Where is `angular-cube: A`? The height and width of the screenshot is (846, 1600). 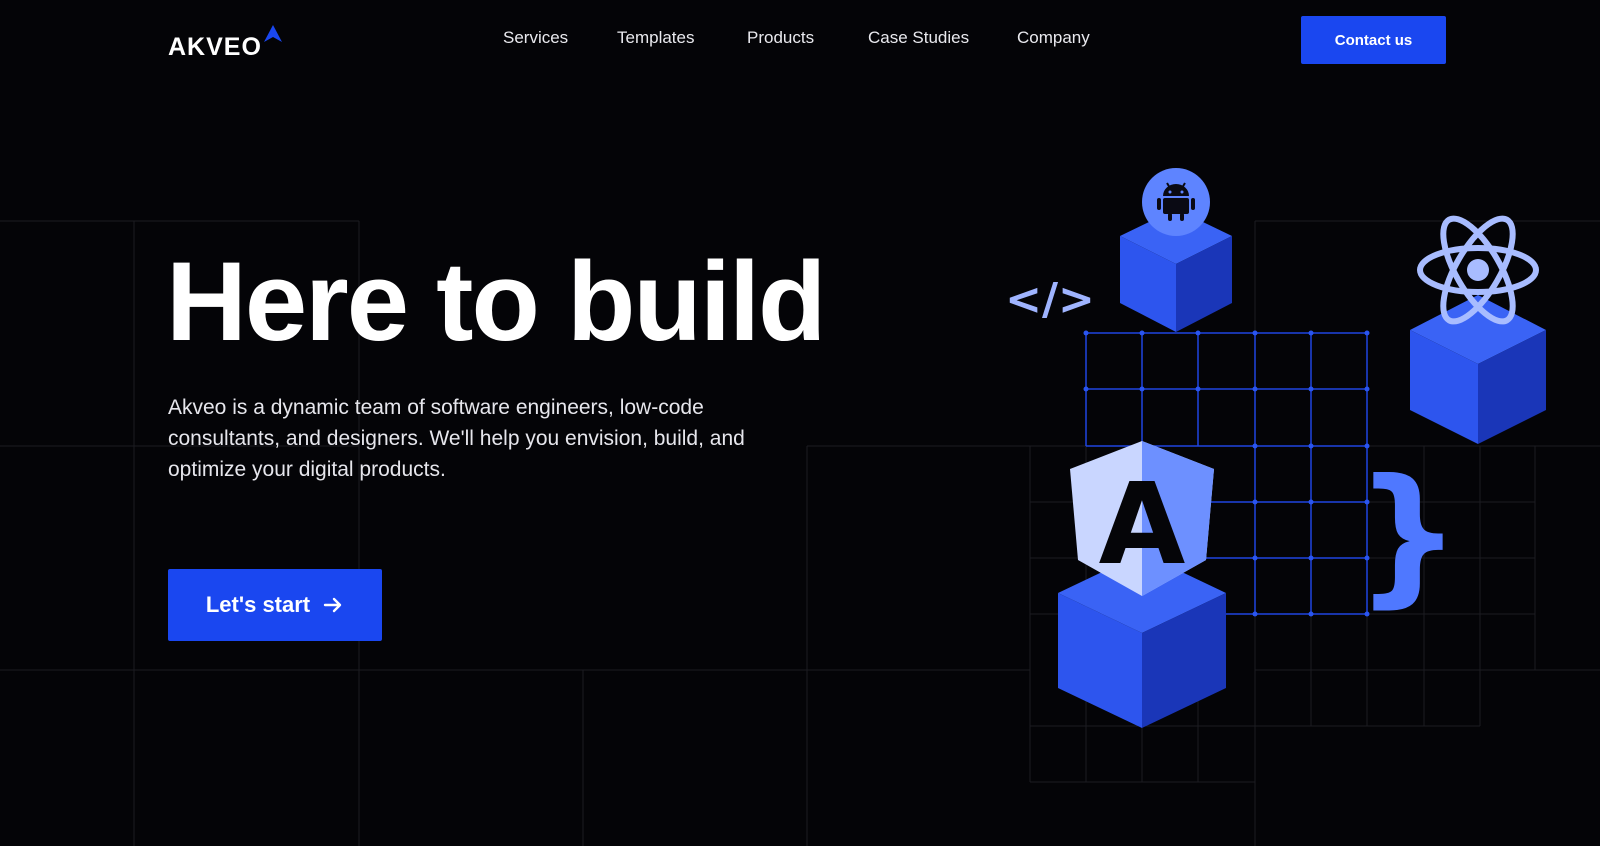 angular-cube: A is located at coordinates (1142, 584).